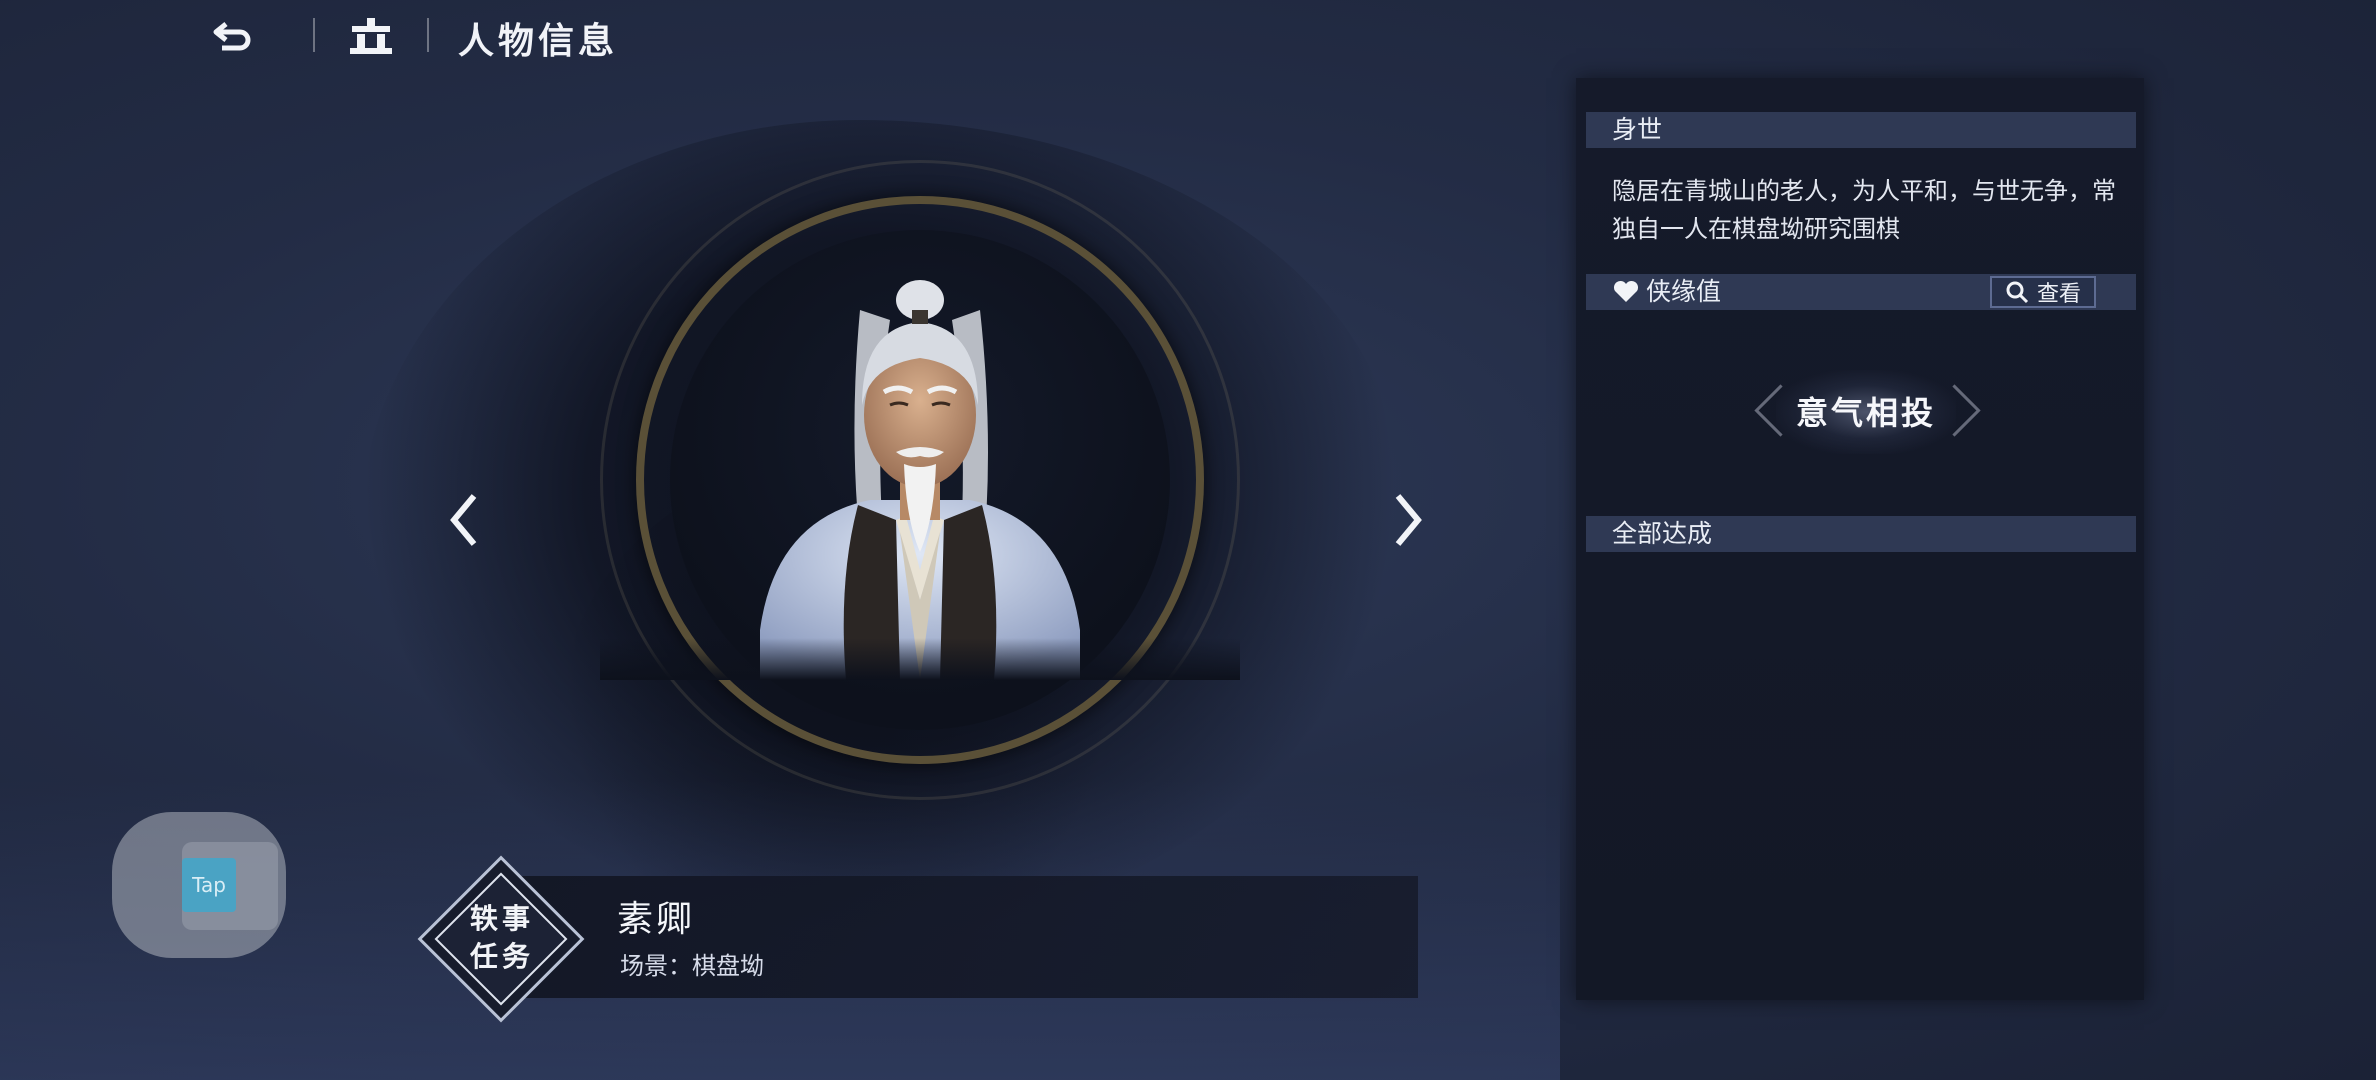  What do you see at coordinates (501, 956) in the screenshot?
I see `quest-badge-line2: 任务` at bounding box center [501, 956].